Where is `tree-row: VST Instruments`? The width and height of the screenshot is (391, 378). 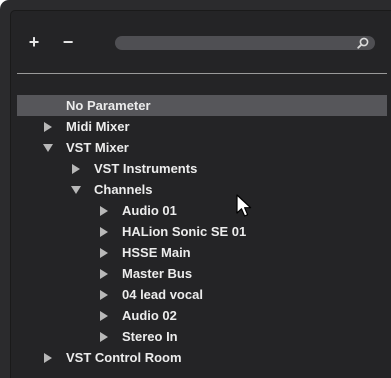 tree-row: VST Instruments is located at coordinates (202, 168).